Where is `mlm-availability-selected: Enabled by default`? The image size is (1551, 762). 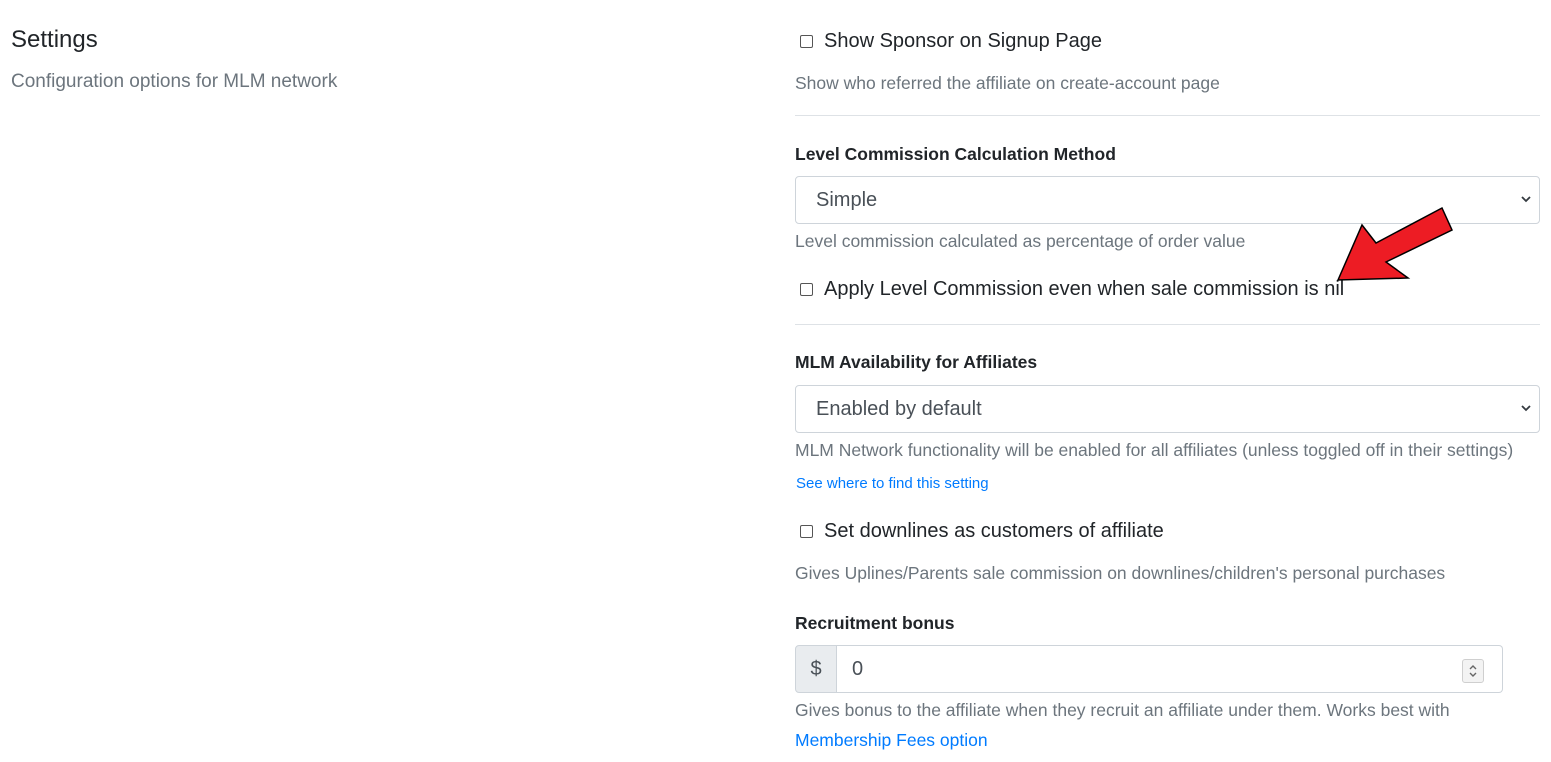 mlm-availability-selected: Enabled by default is located at coordinates (899, 408).